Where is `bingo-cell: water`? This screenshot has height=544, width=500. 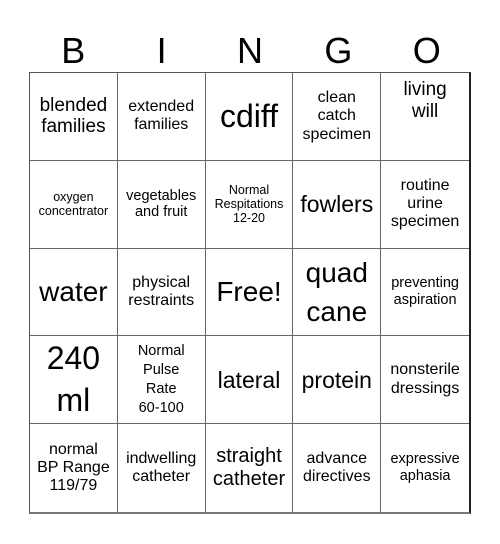
bingo-cell: water is located at coordinates (74, 292).